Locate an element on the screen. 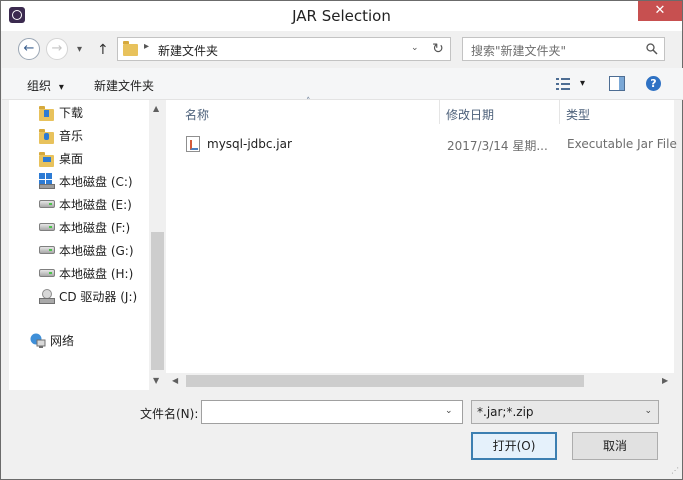 This screenshot has width=683, height=480. navigation-pane-scrollbar: ▲ ▼ is located at coordinates (157, 245).